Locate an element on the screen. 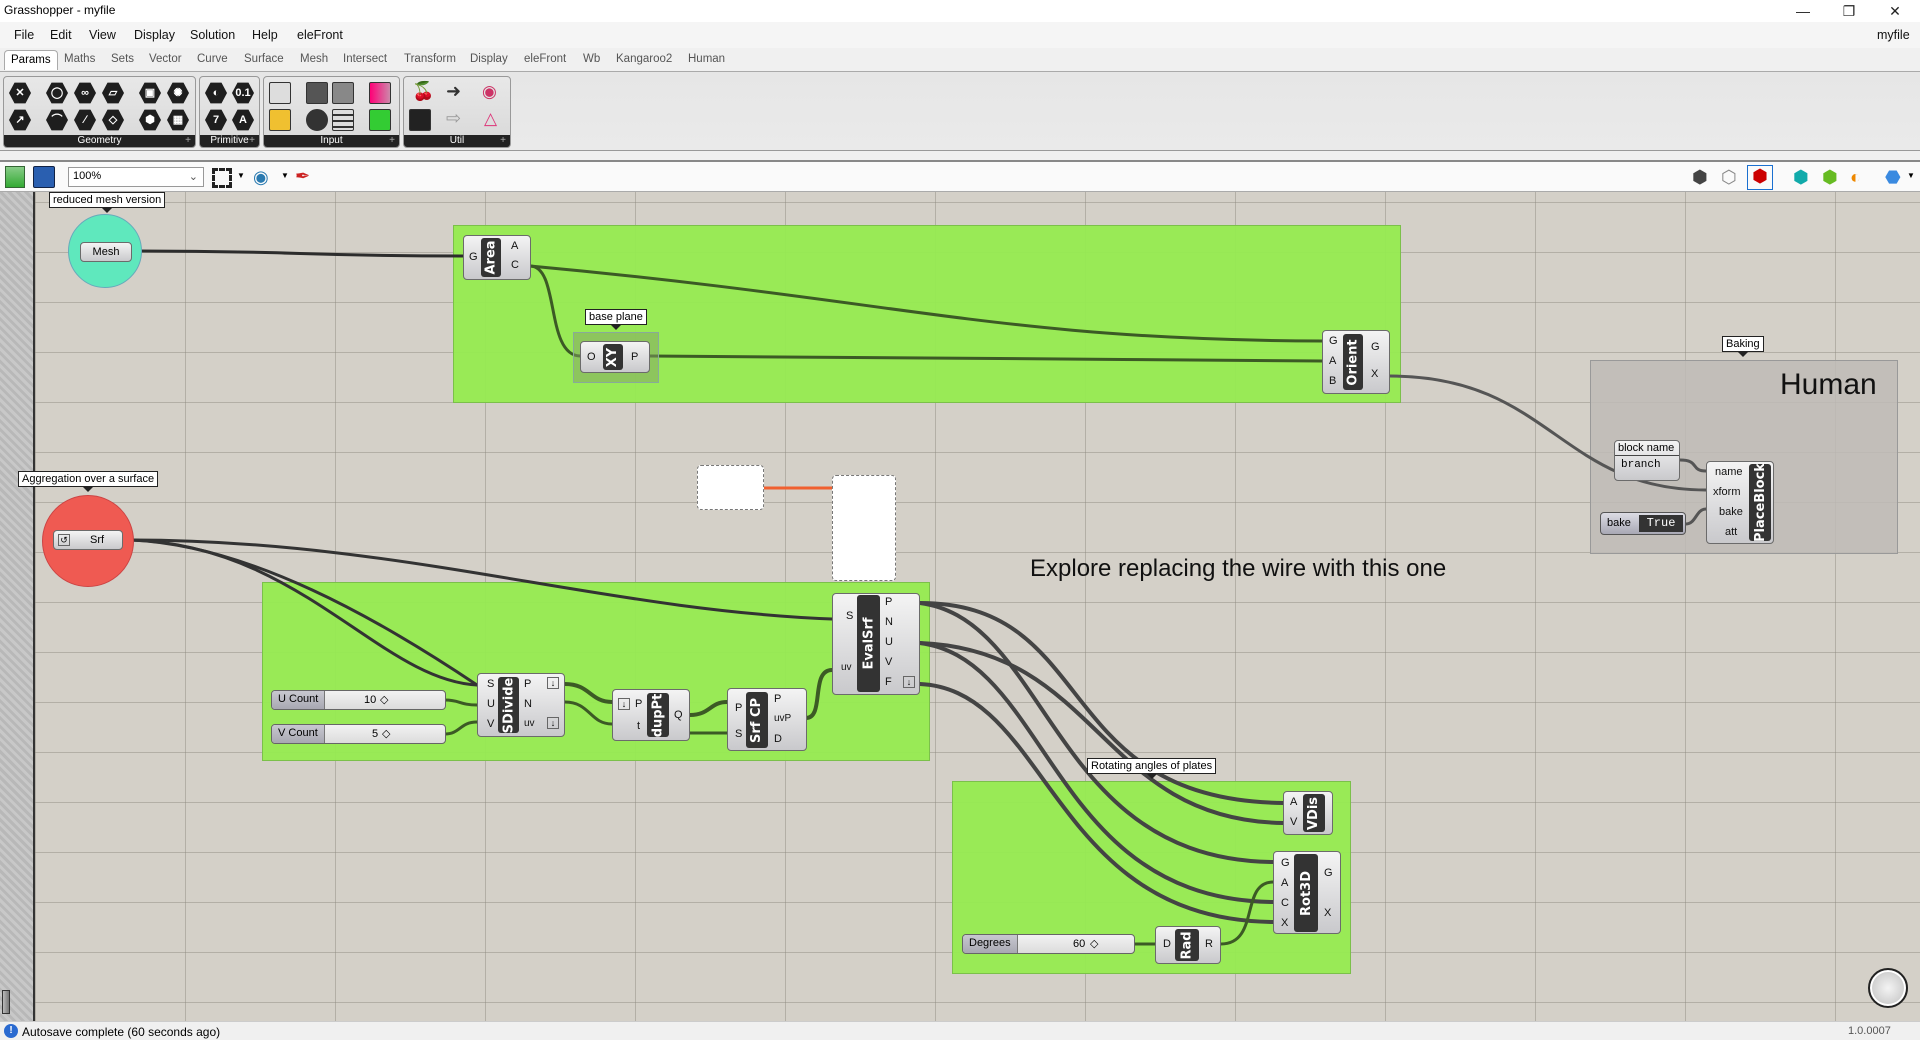 The image size is (1920, 1040). input-port: name is located at coordinates (1729, 472).